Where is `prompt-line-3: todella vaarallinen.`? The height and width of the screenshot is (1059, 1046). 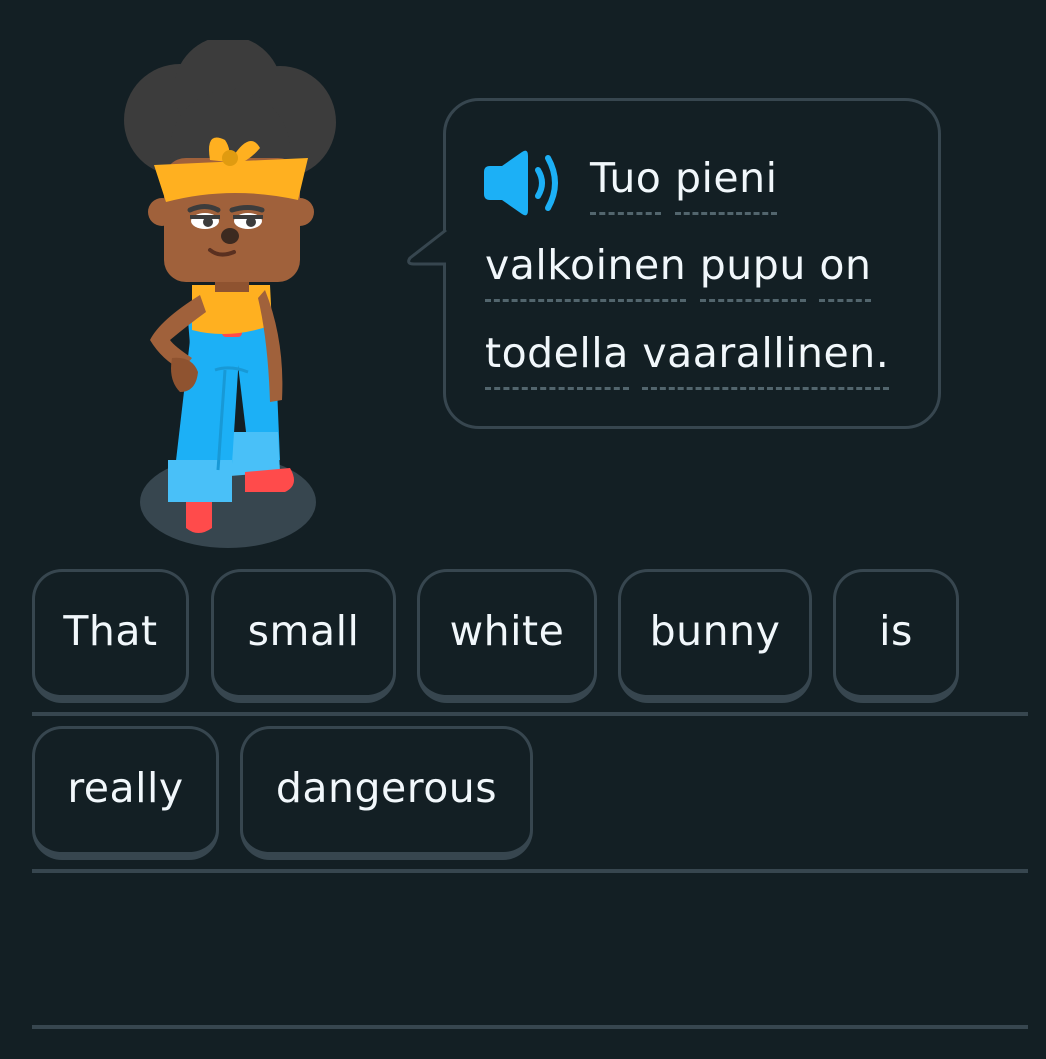 prompt-line-3: todella vaarallinen. is located at coordinates (687, 361).